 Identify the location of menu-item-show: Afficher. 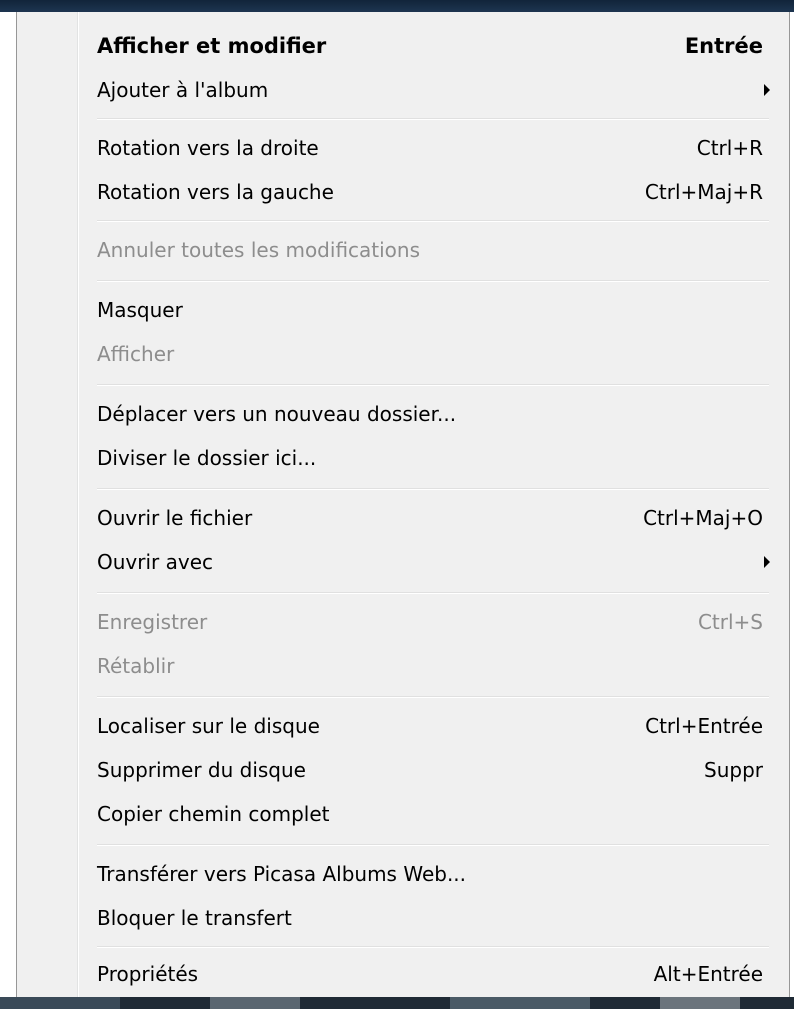
(430, 354).